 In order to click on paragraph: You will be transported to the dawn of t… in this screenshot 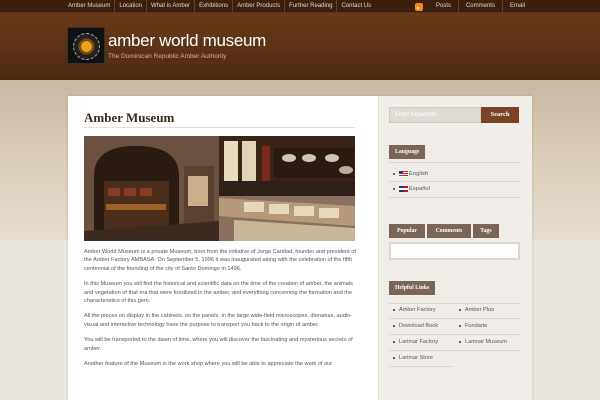, I will do `click(218, 344)`.